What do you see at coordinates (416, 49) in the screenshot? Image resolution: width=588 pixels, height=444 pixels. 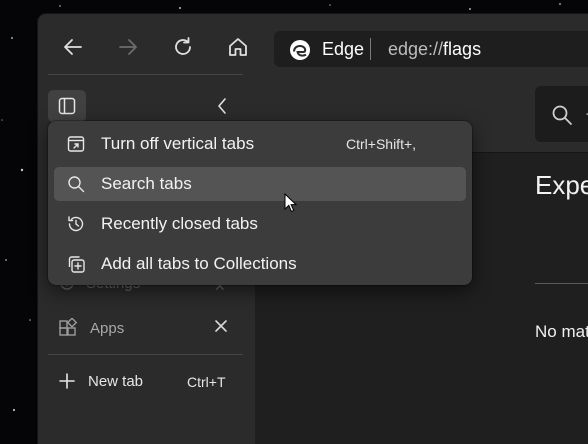 I see `url-scheme: edge://` at bounding box center [416, 49].